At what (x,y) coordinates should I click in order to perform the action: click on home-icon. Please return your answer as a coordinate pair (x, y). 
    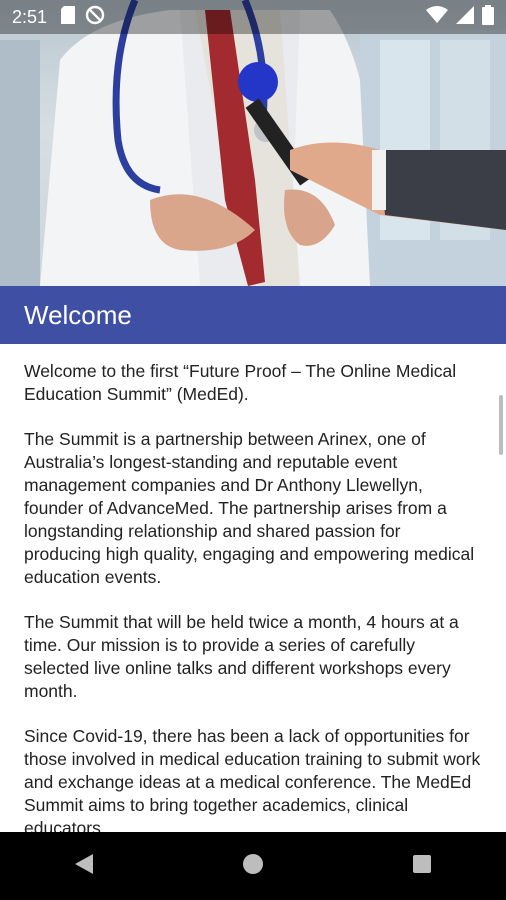
    Looking at the image, I should click on (253, 866).